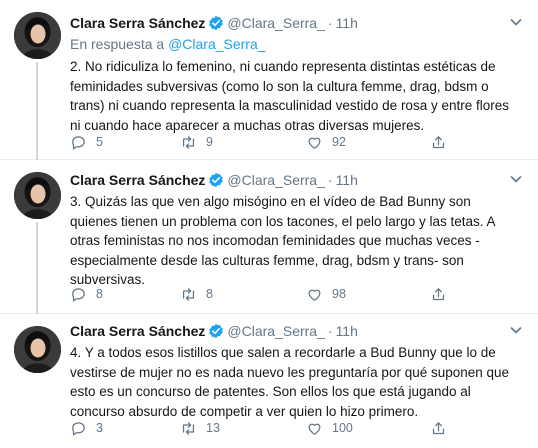  Describe the element at coordinates (99, 428) in the screenshot. I see `reply-count: 3` at that location.